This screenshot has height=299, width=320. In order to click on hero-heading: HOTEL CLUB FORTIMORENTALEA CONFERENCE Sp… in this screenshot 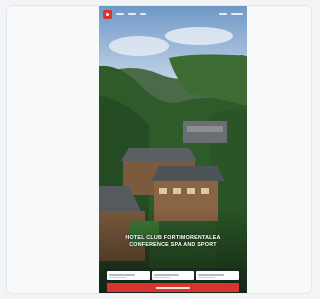, I will do `click(173, 241)`.